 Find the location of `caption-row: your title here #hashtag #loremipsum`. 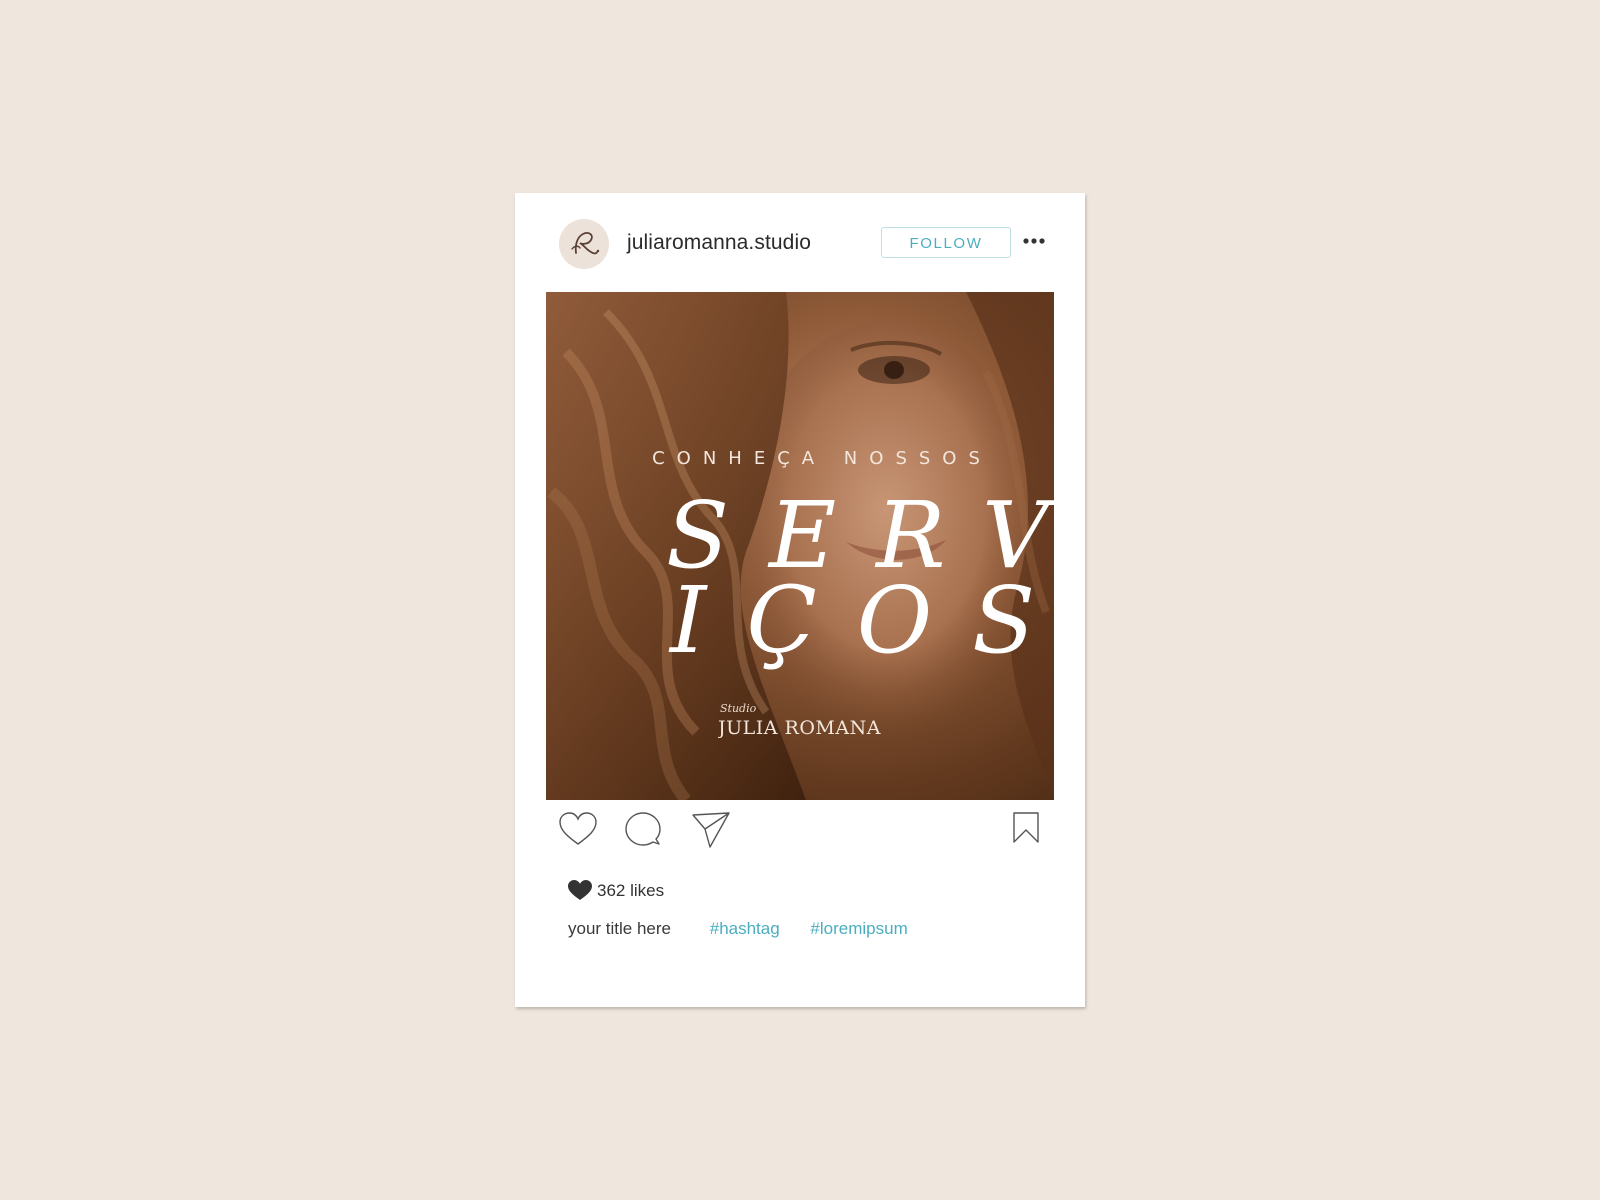

caption-row: your title here #hashtag #loremipsum is located at coordinates (751, 929).